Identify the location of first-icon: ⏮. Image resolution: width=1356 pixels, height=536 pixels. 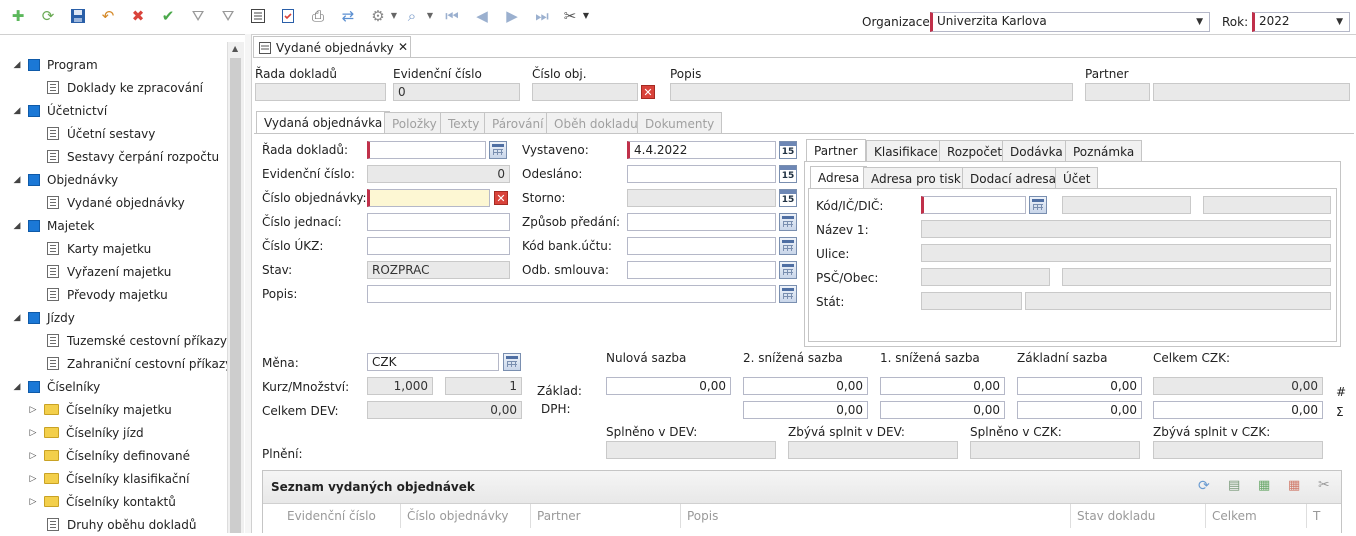
(452, 16).